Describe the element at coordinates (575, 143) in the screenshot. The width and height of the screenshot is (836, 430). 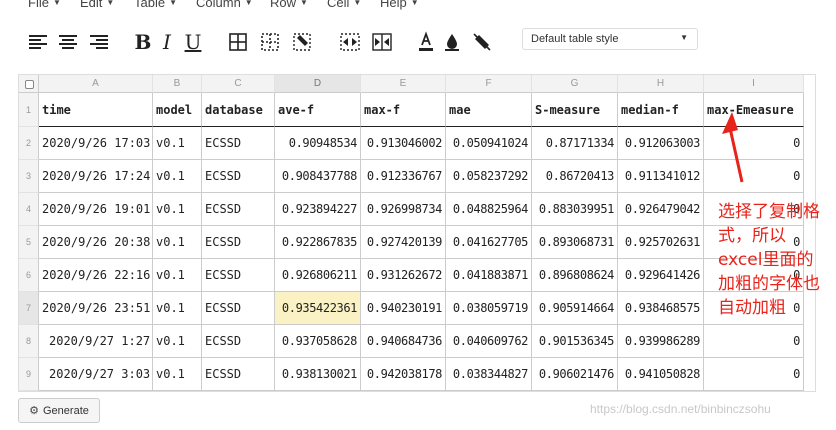
I see `cell-s-measure: 0.87171334` at that location.